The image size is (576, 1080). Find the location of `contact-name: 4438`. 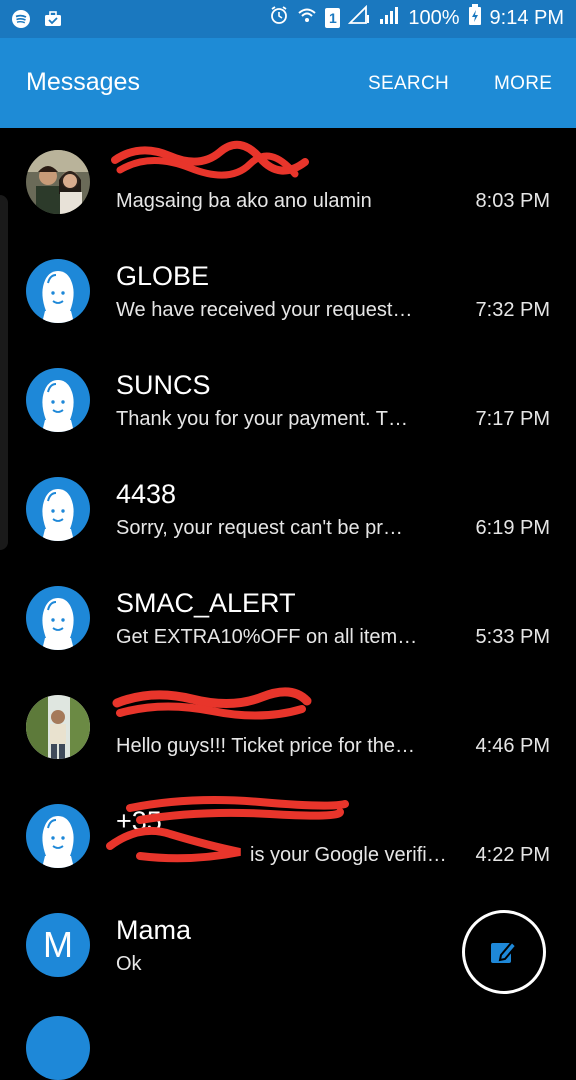

contact-name: 4438 is located at coordinates (146, 494).